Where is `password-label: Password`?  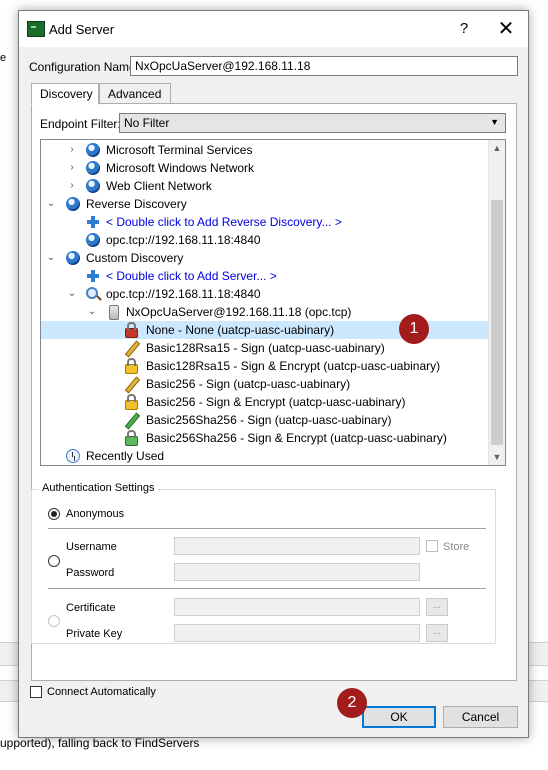
password-label: Password is located at coordinates (90, 573).